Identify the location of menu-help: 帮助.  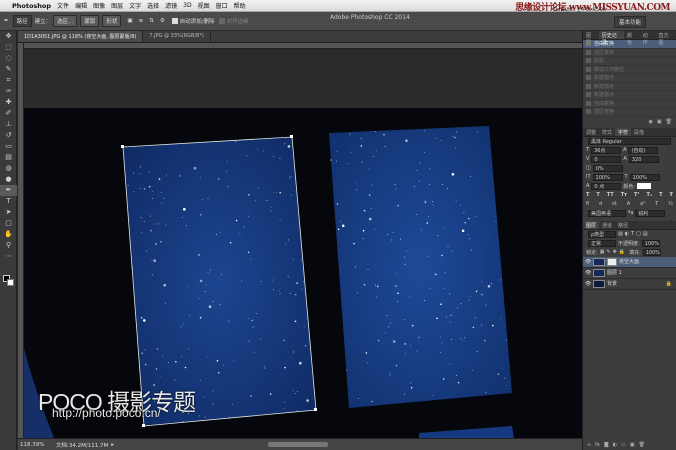
(240, 5).